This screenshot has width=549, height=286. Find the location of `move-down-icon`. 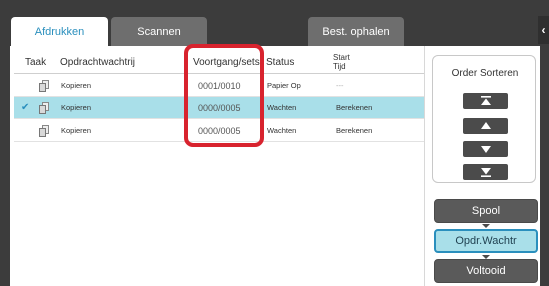

move-down-icon is located at coordinates (485, 149).